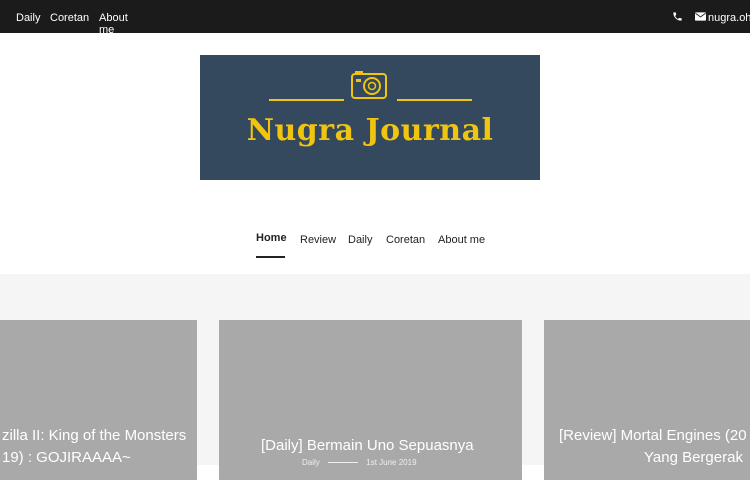 This screenshot has width=750, height=480. Describe the element at coordinates (359, 462) in the screenshot. I see `post-meta: Daily 1st June 2019` at that location.